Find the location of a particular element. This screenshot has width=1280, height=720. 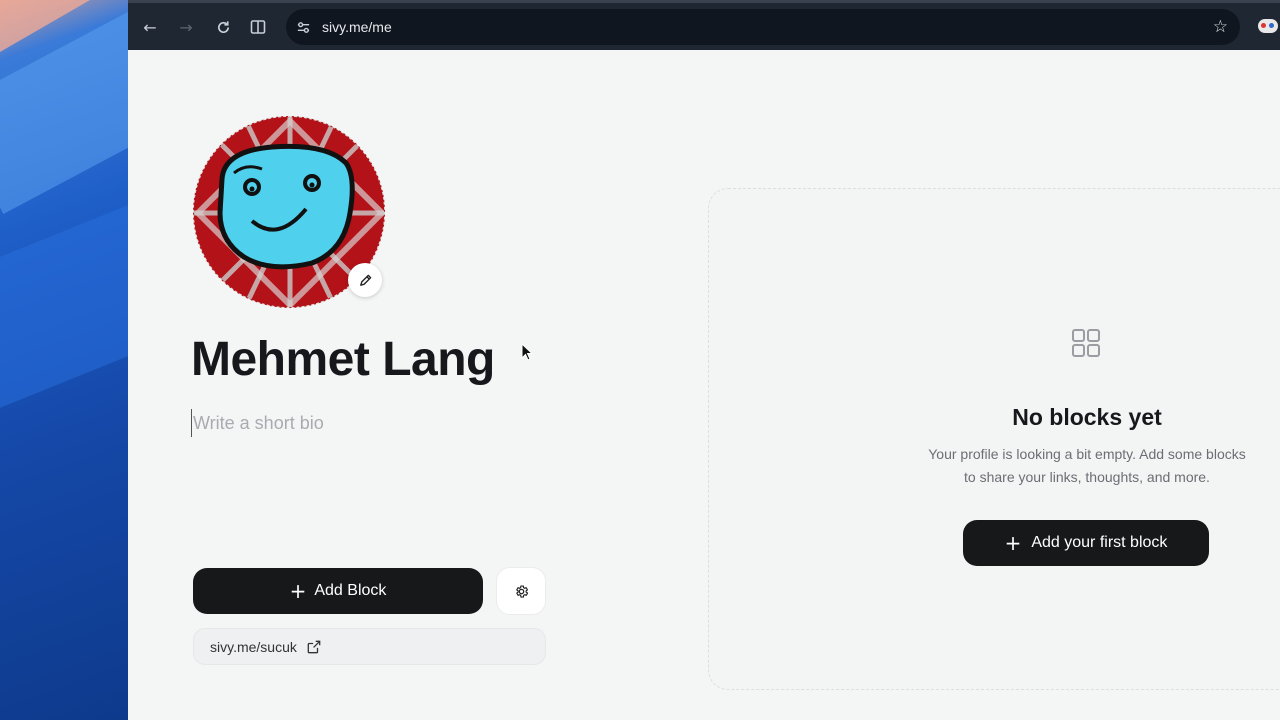

grid-icon is located at coordinates (1086, 343).